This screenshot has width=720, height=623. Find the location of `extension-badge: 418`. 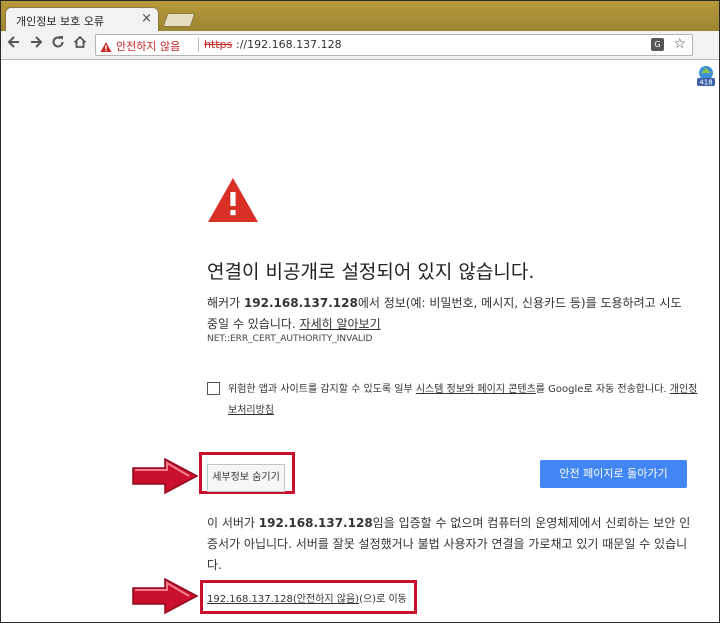

extension-badge: 418 is located at coordinates (705, 83).